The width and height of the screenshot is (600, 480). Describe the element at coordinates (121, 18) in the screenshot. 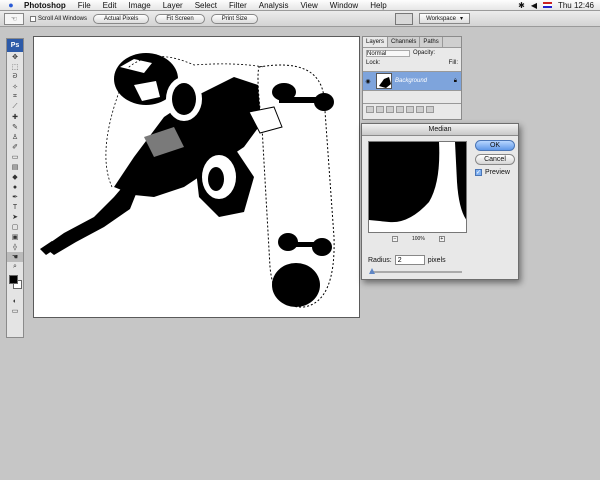

I see `actual-pixels-button: Actual Pixels` at that location.